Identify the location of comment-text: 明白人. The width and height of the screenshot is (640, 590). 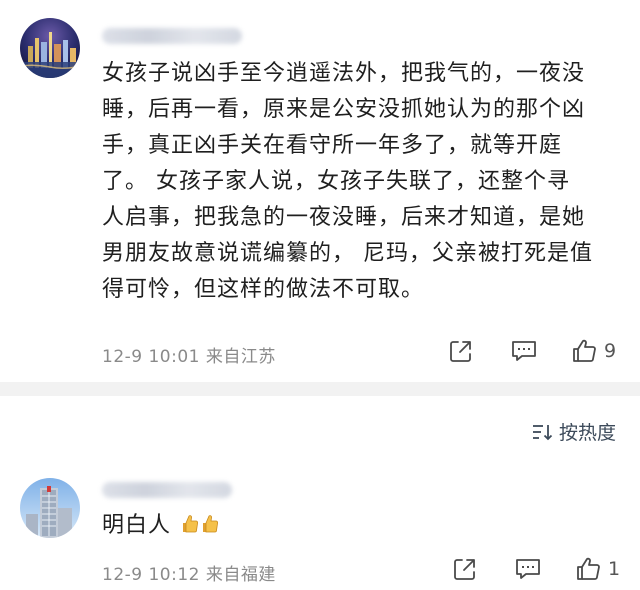
(160, 526).